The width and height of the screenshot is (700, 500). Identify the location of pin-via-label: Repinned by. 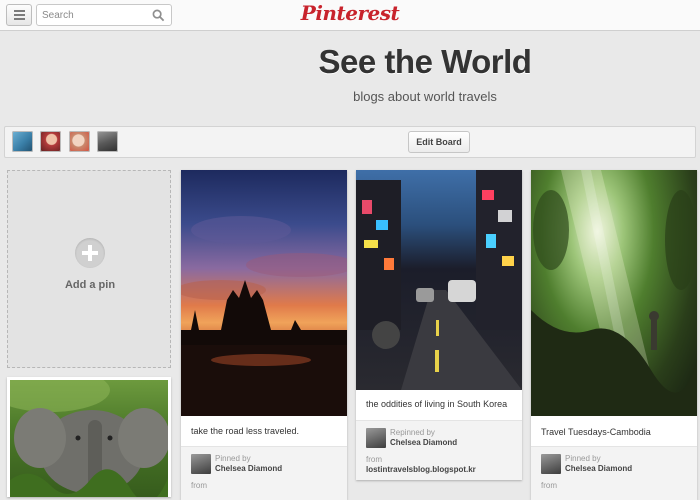
(412, 432).